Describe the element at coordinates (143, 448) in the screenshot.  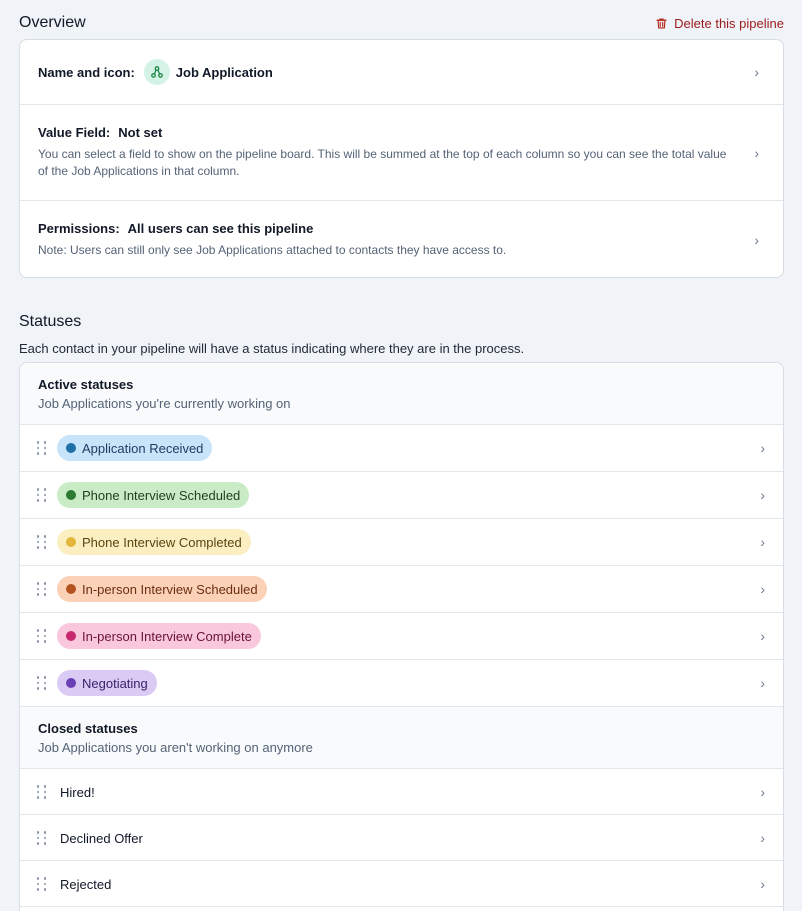
I see `status-label: Application Received` at that location.